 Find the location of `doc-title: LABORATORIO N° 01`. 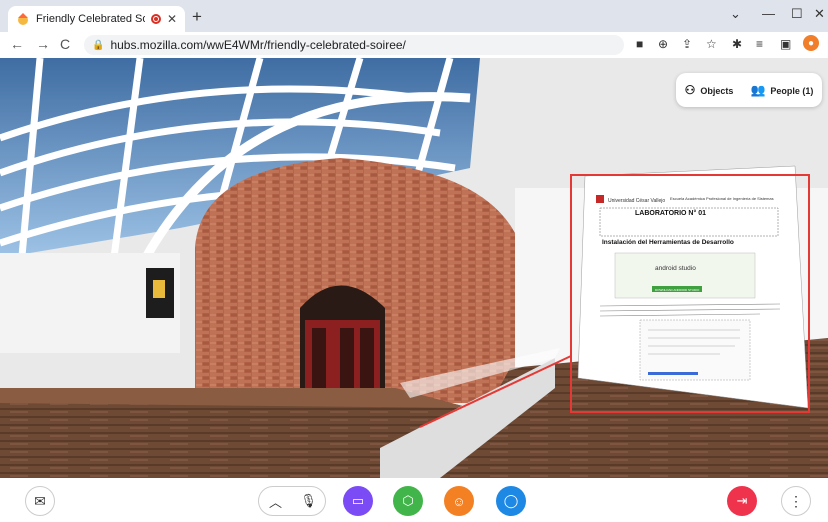

doc-title: LABORATORIO N° 01 is located at coordinates (670, 213).